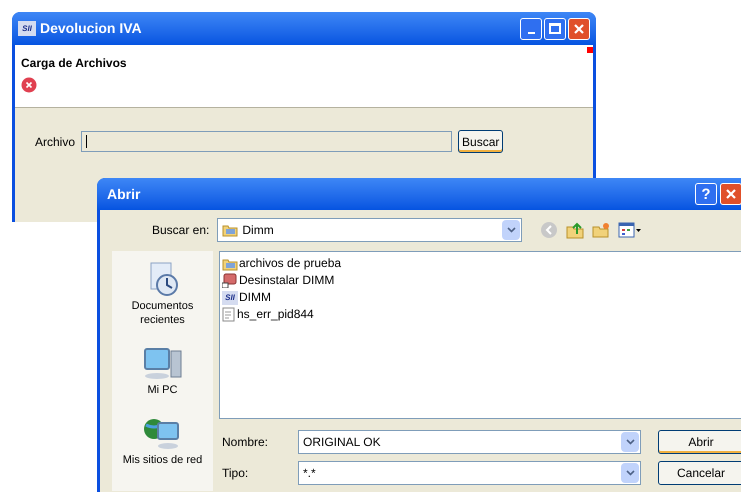 The height and width of the screenshot is (492, 741). What do you see at coordinates (531, 33) in the screenshot?
I see `minimize-icon` at bounding box center [531, 33].